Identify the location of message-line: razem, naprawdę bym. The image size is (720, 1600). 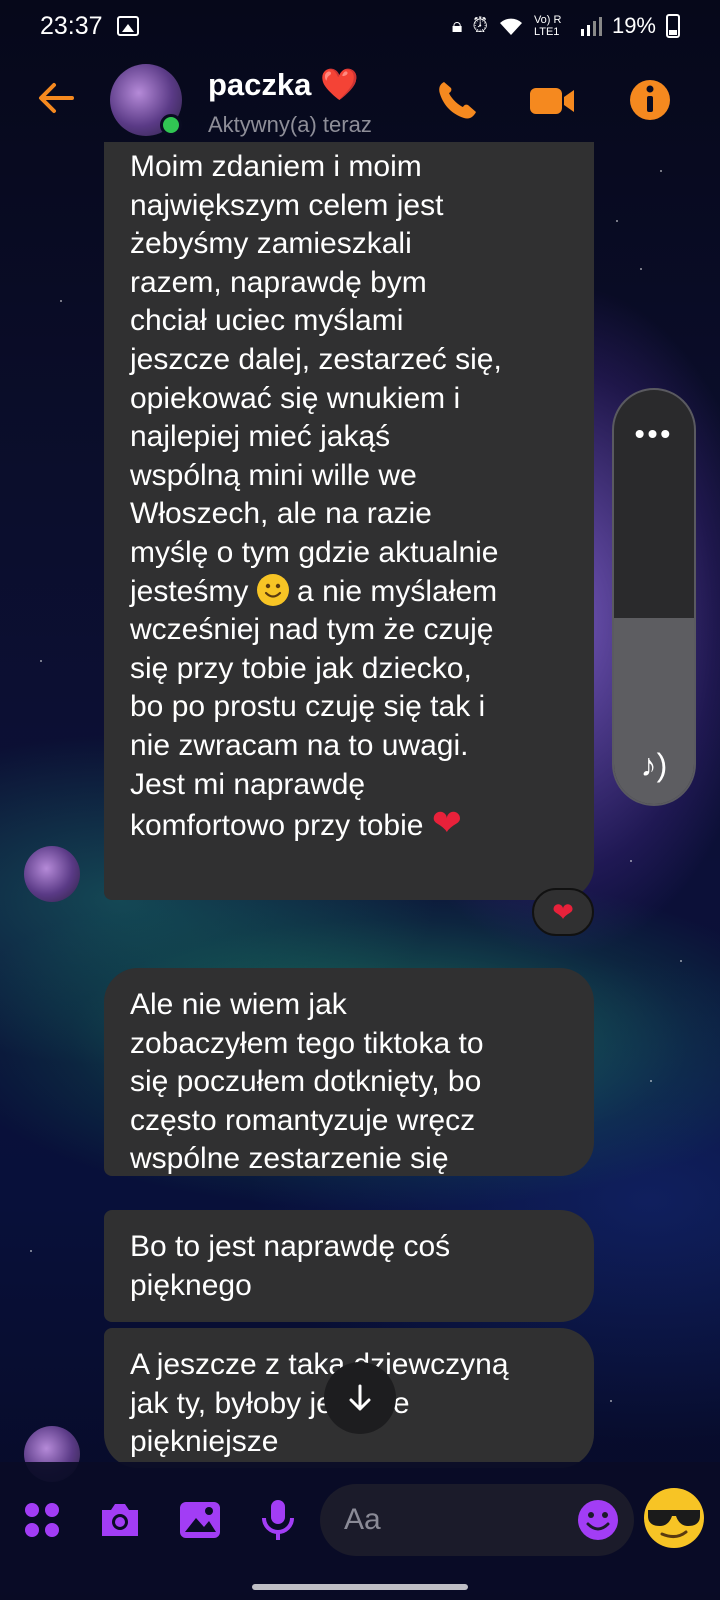
(278, 282).